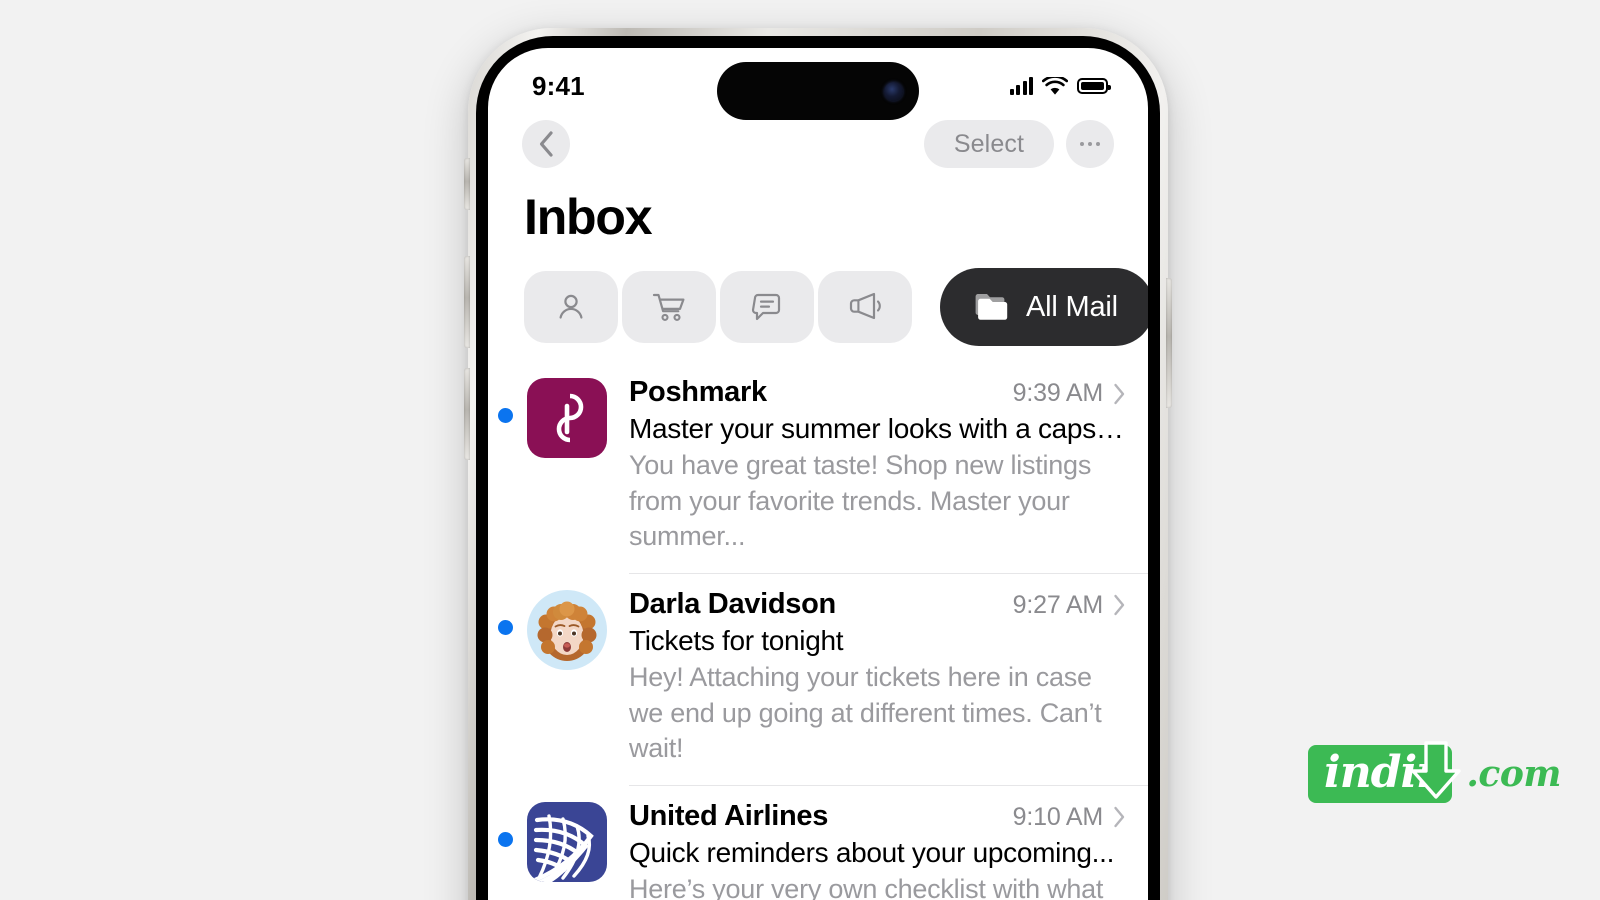  Describe the element at coordinates (1437, 770) in the screenshot. I see `download-arrow-icon` at that location.